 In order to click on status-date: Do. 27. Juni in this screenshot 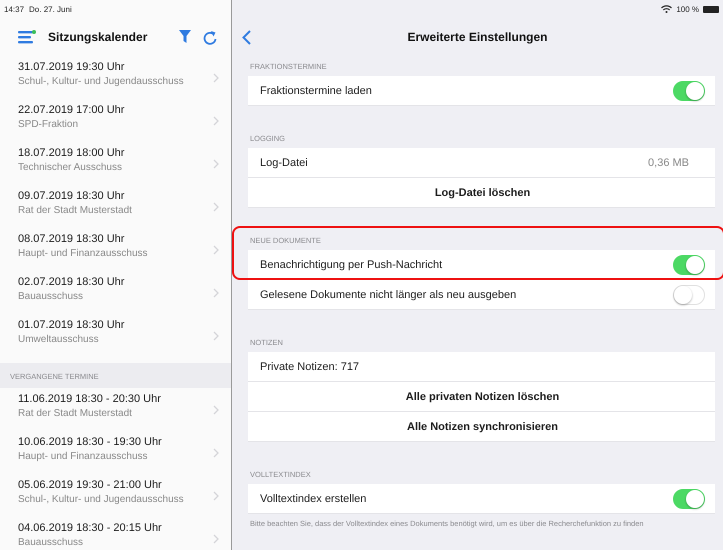, I will do `click(50, 9)`.